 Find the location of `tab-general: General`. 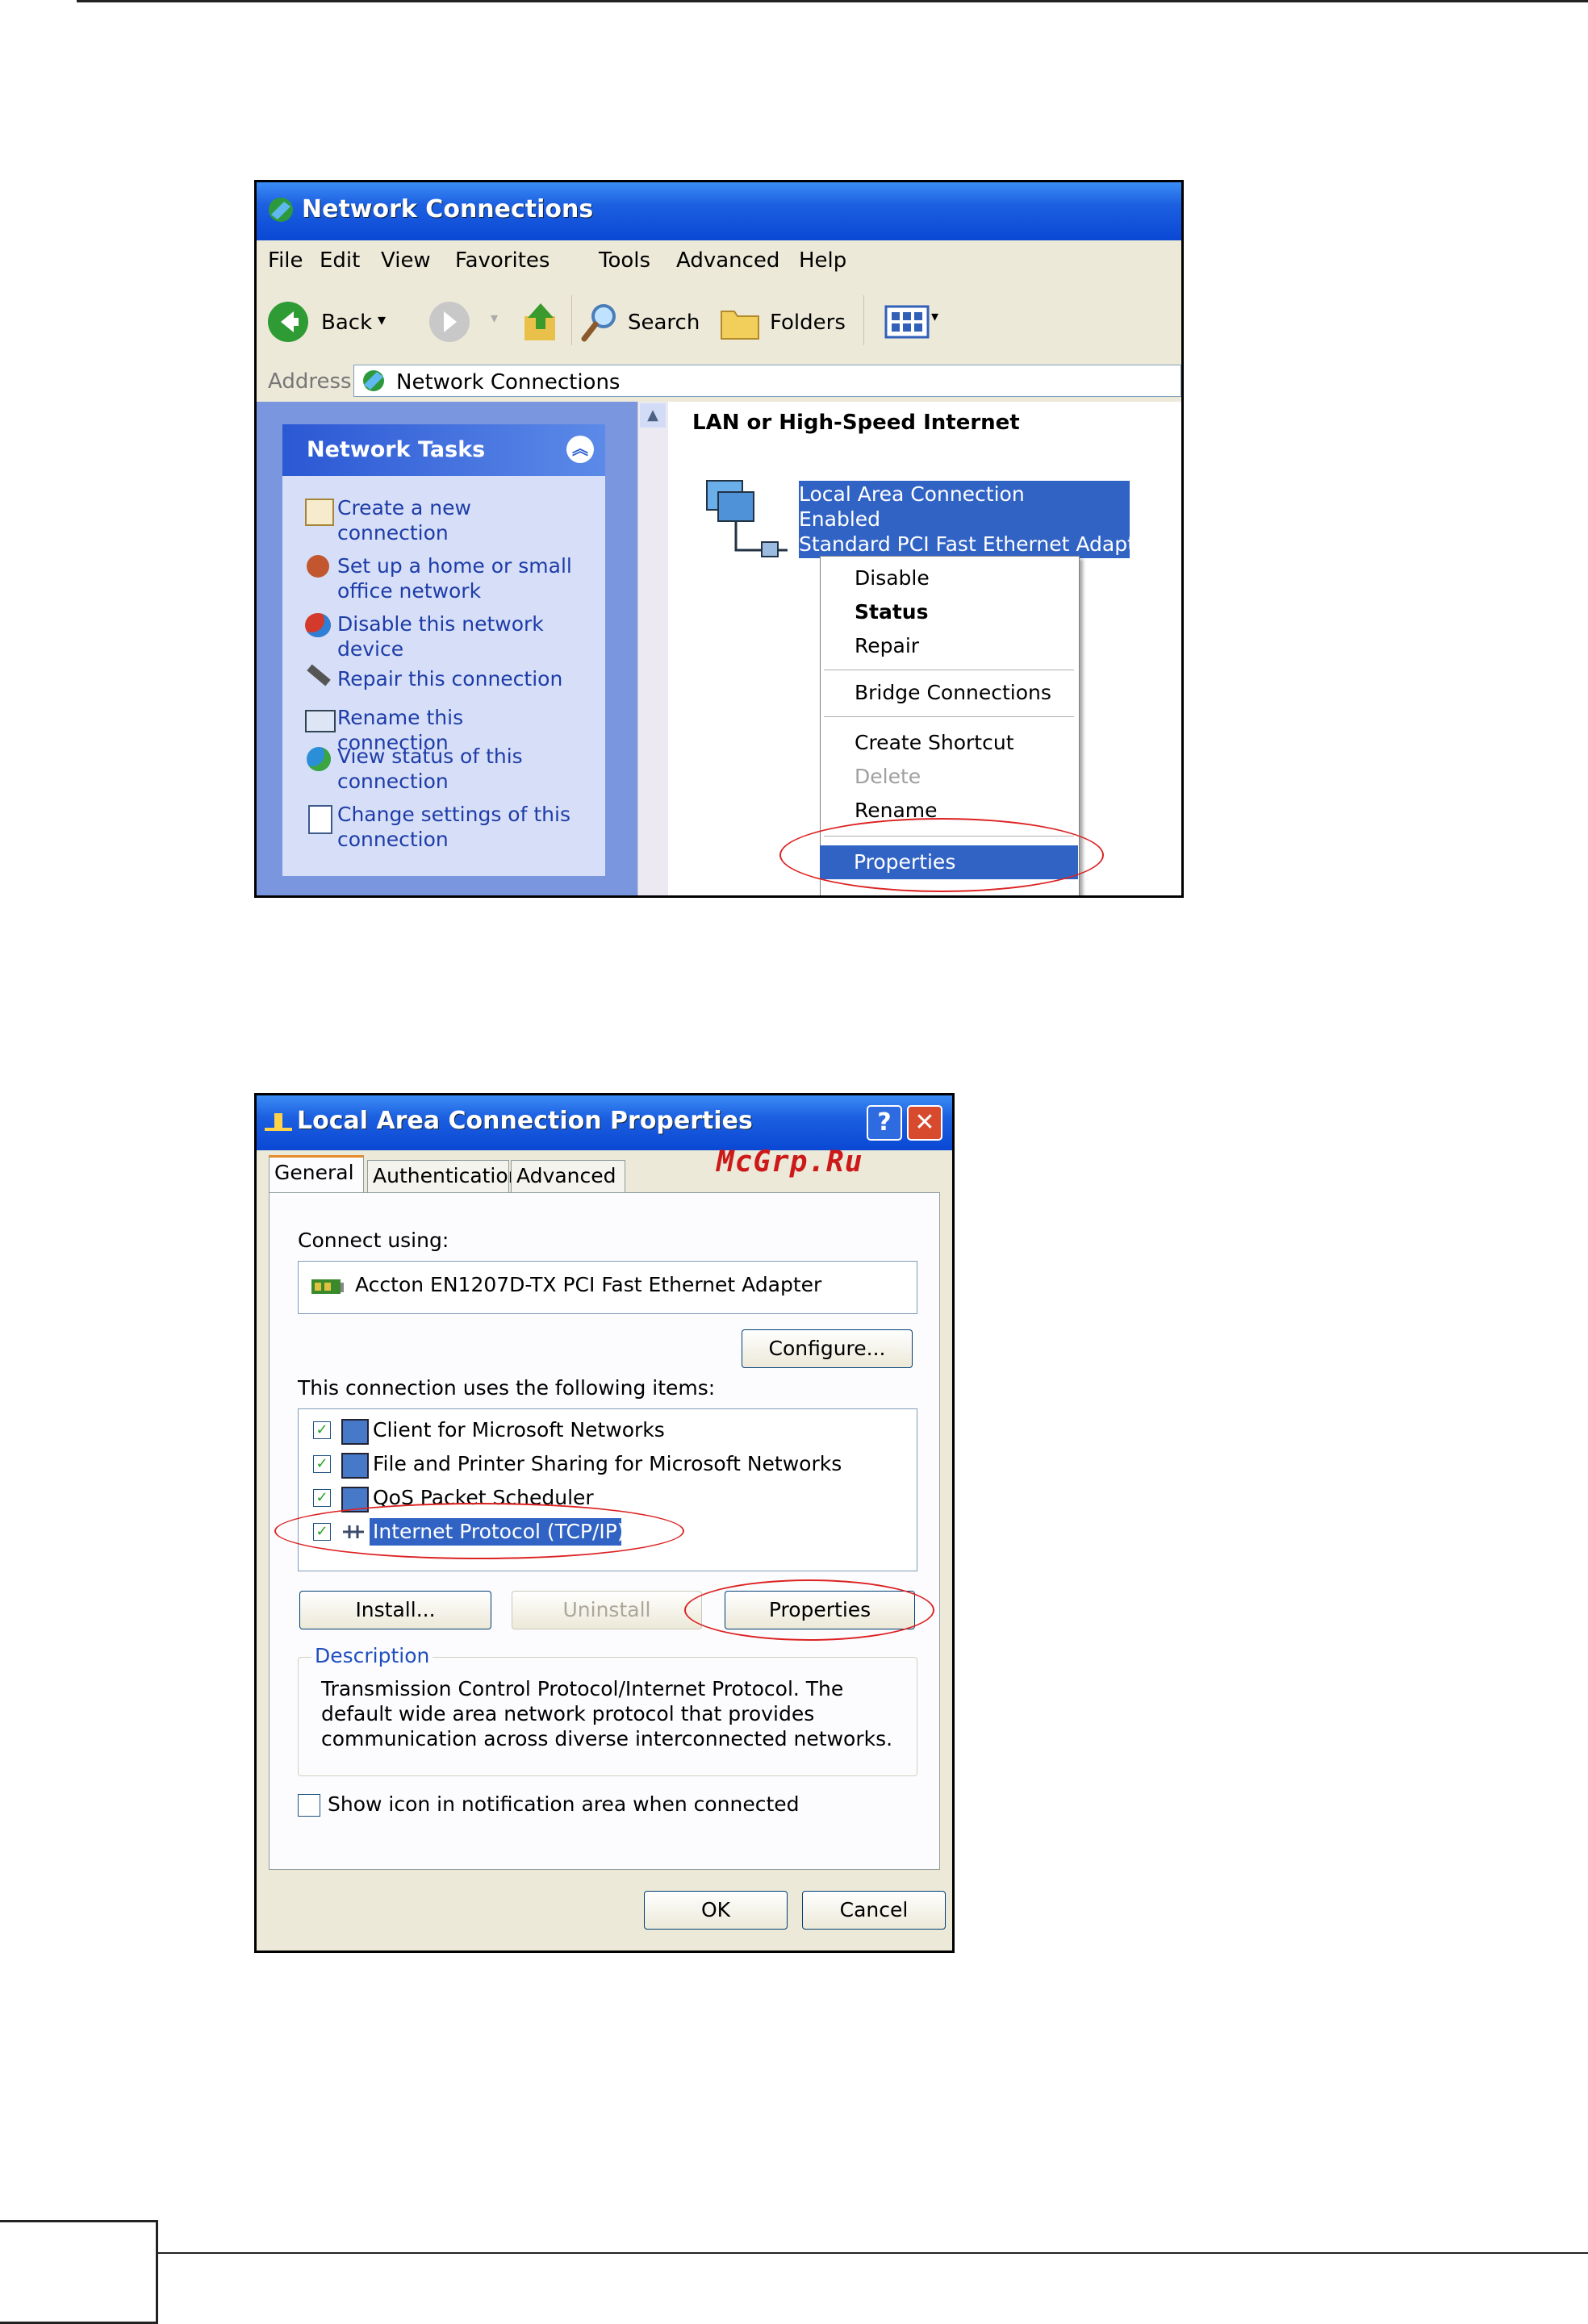

tab-general: General is located at coordinates (316, 1173).